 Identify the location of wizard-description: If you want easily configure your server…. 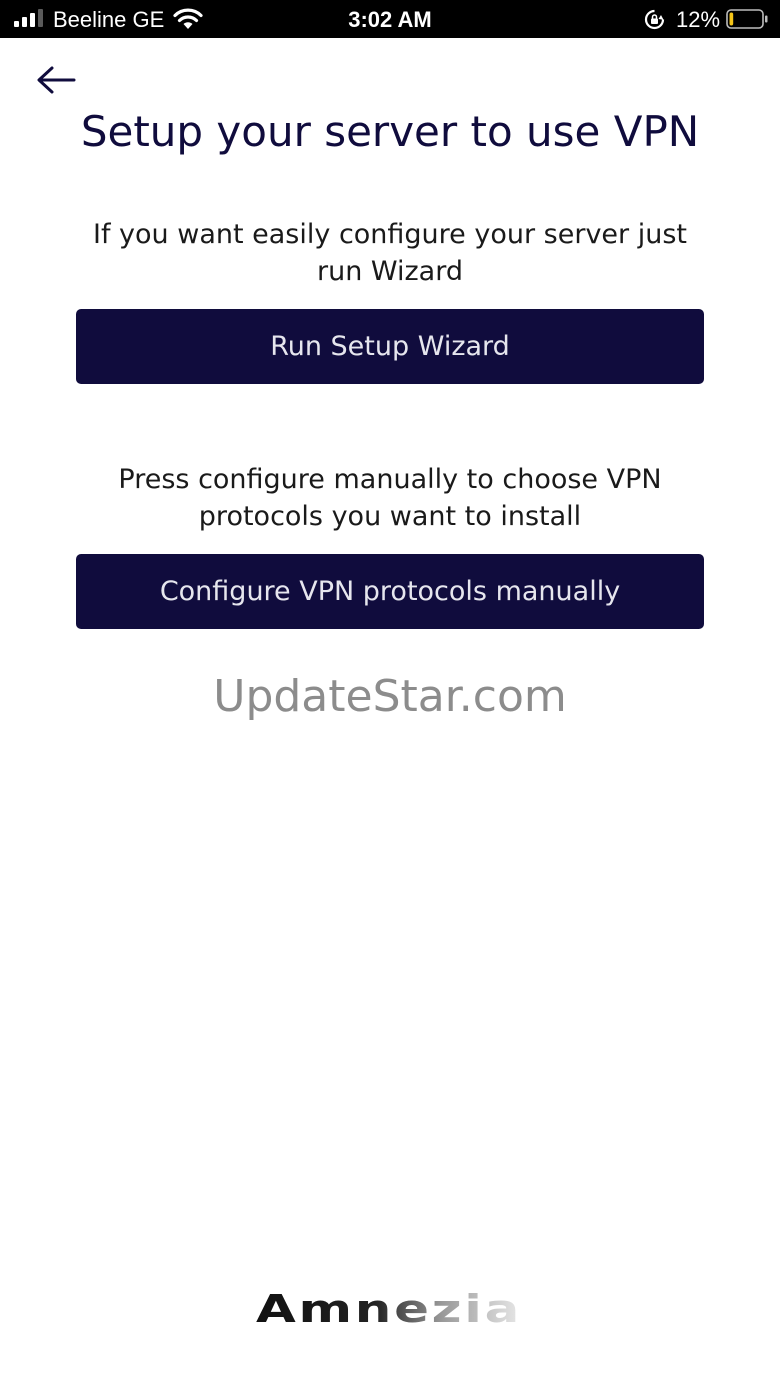
(390, 253).